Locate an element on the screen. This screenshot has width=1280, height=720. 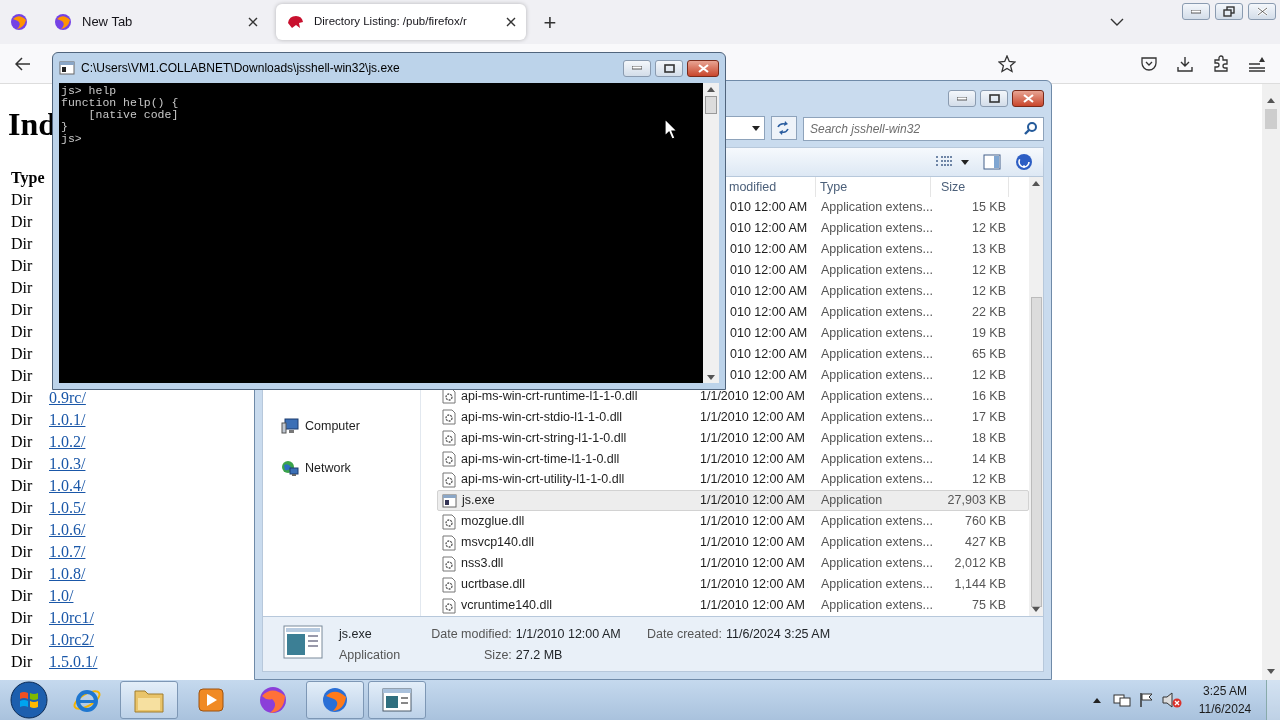
column-header: Size is located at coordinates (970, 187).